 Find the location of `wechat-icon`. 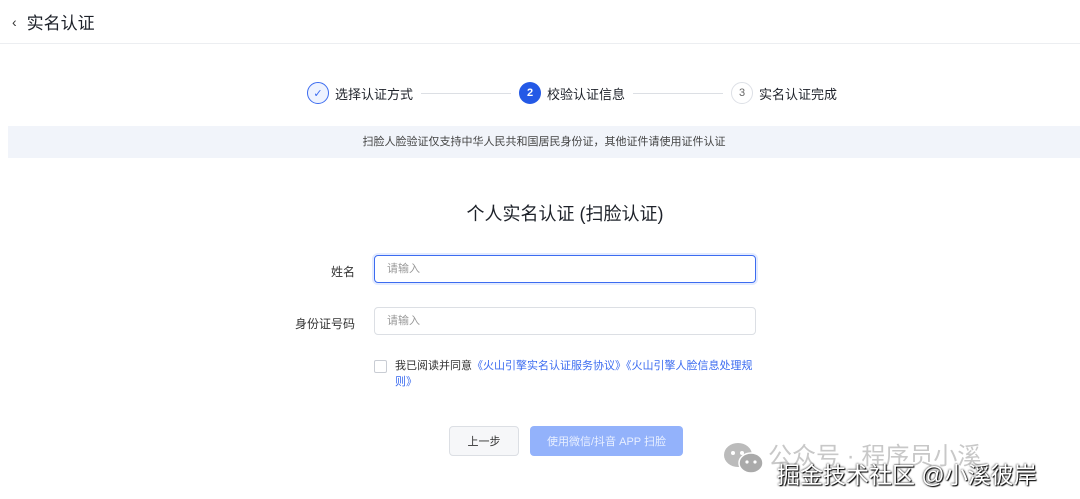

wechat-icon is located at coordinates (744, 458).